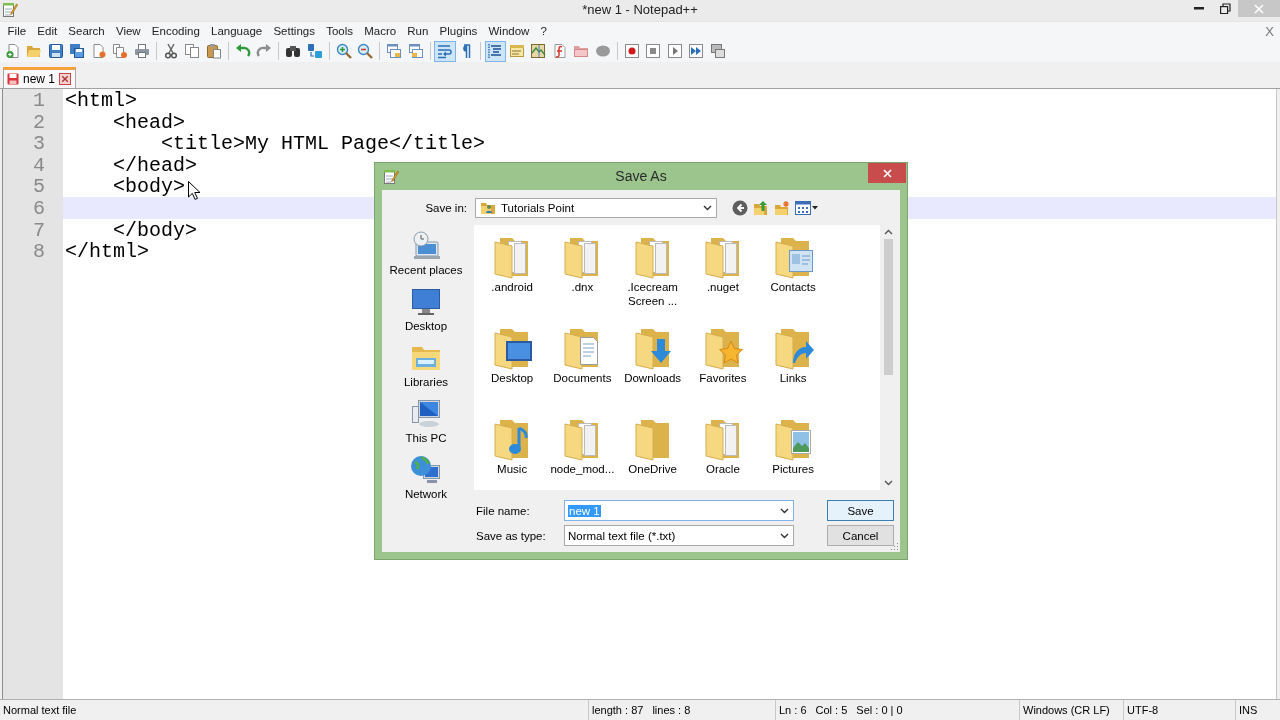 The width and height of the screenshot is (1280, 720). I want to click on code-line: <title>My HTML Page</title>, so click(323, 144).